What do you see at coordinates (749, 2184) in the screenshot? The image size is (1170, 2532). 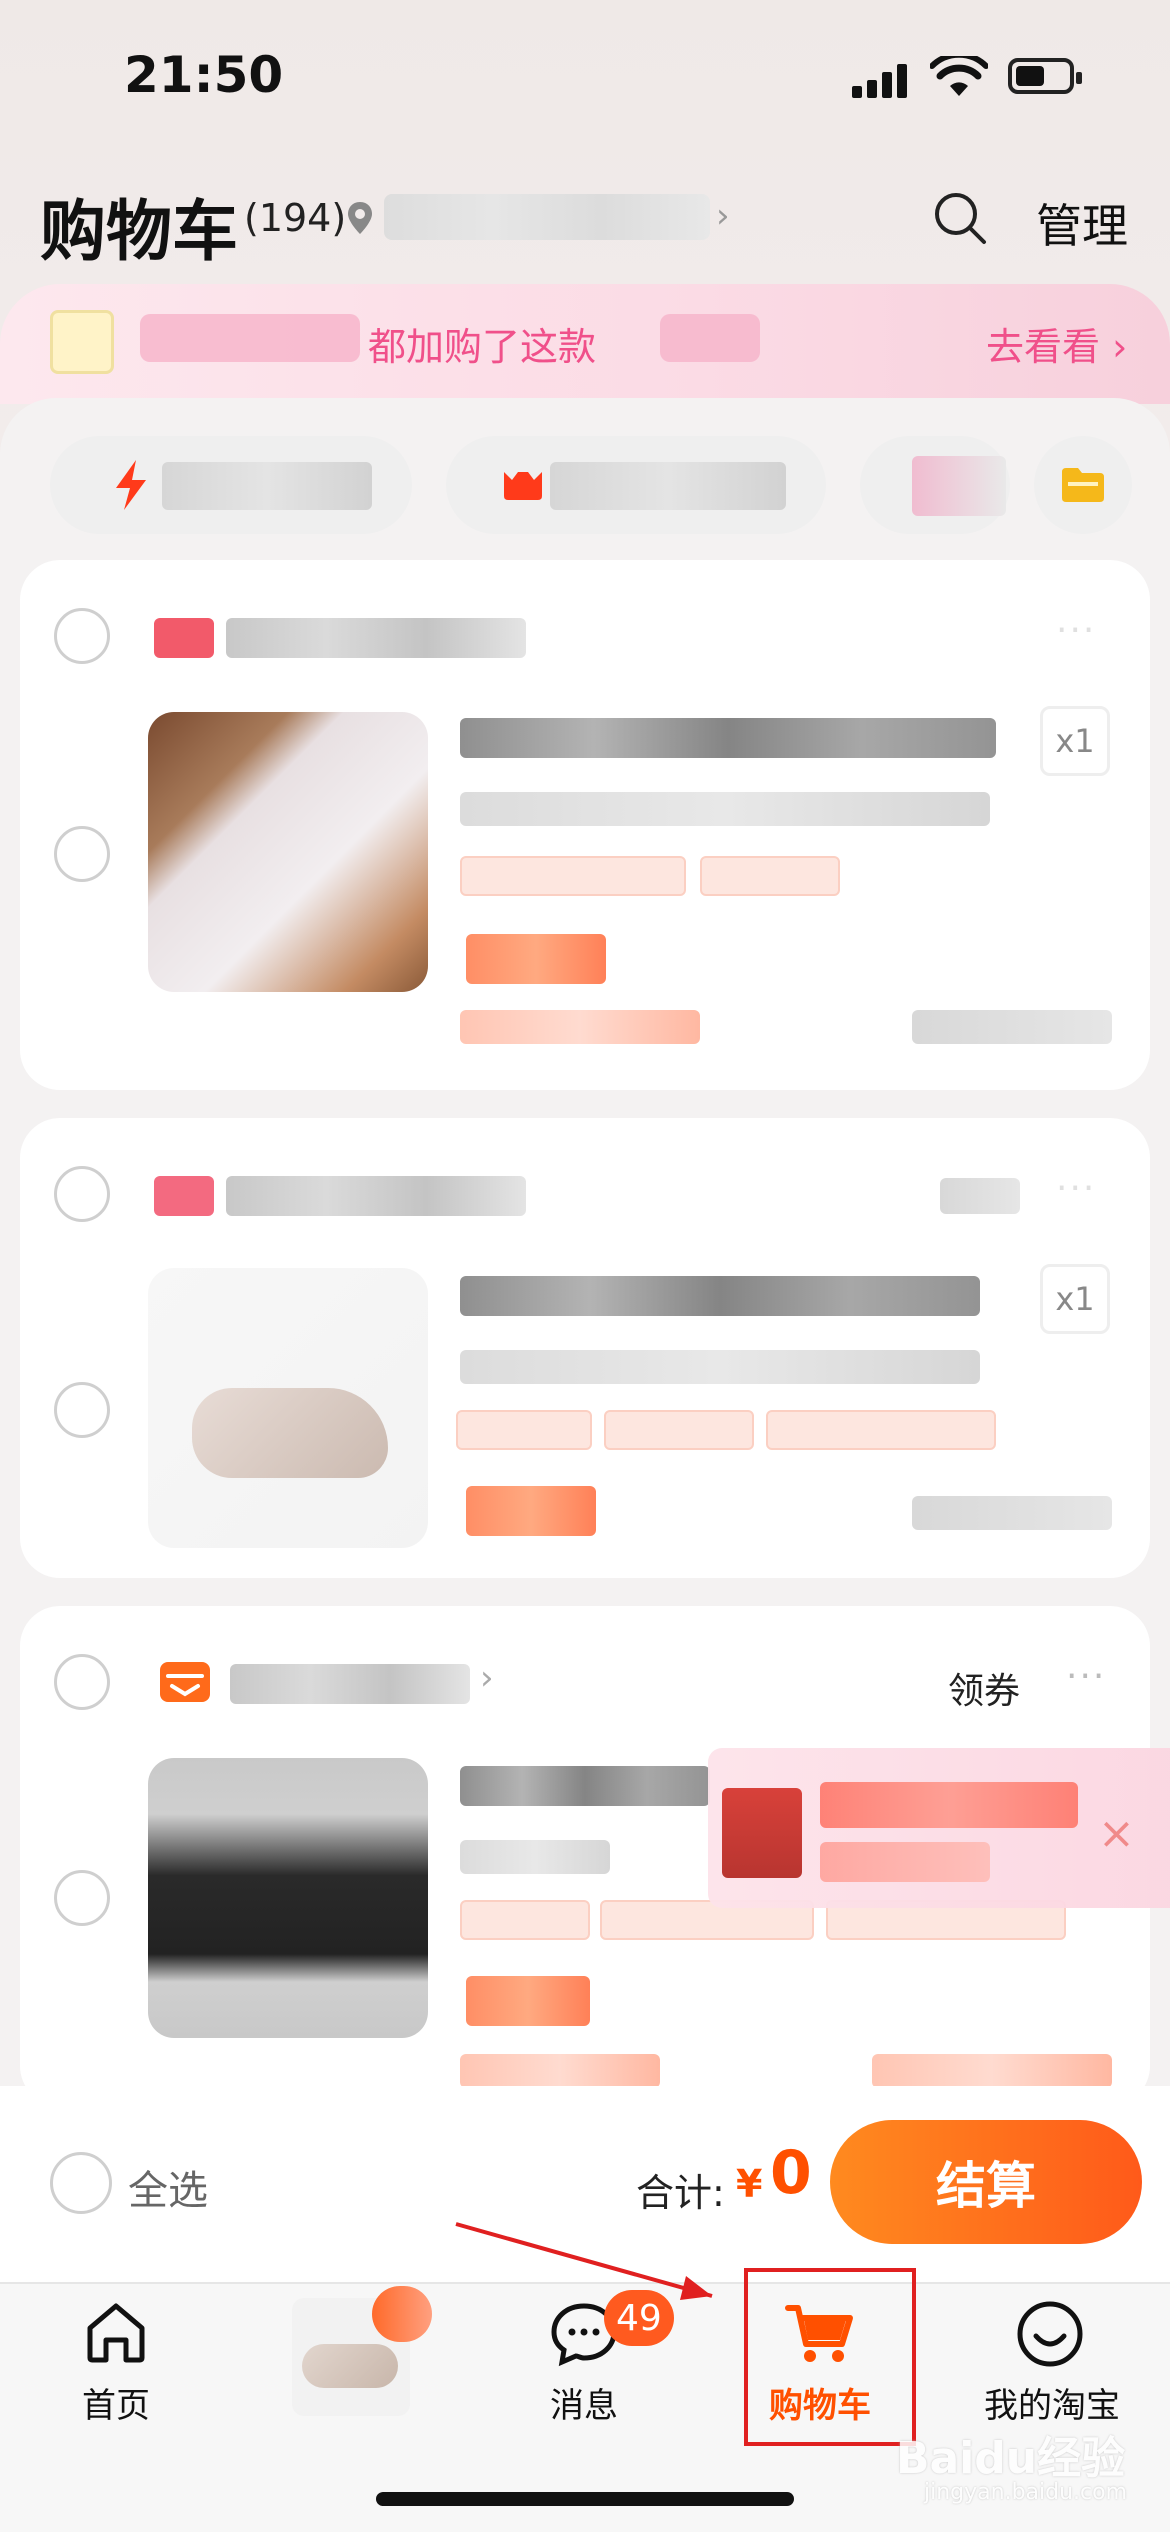 I see `total-currency: ¥` at bounding box center [749, 2184].